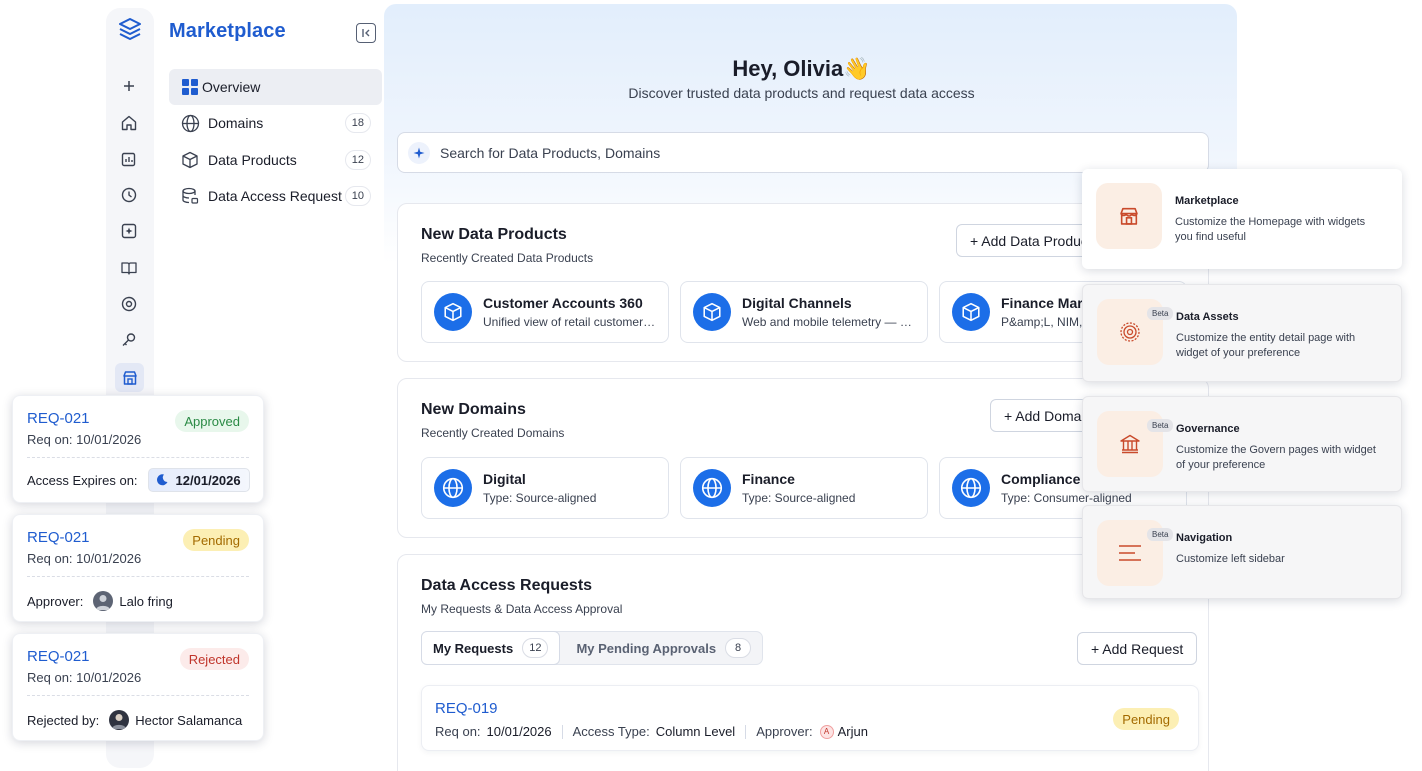 This screenshot has height=771, width=1422. I want to click on card-name: Customer Accounts 360, so click(563, 303).